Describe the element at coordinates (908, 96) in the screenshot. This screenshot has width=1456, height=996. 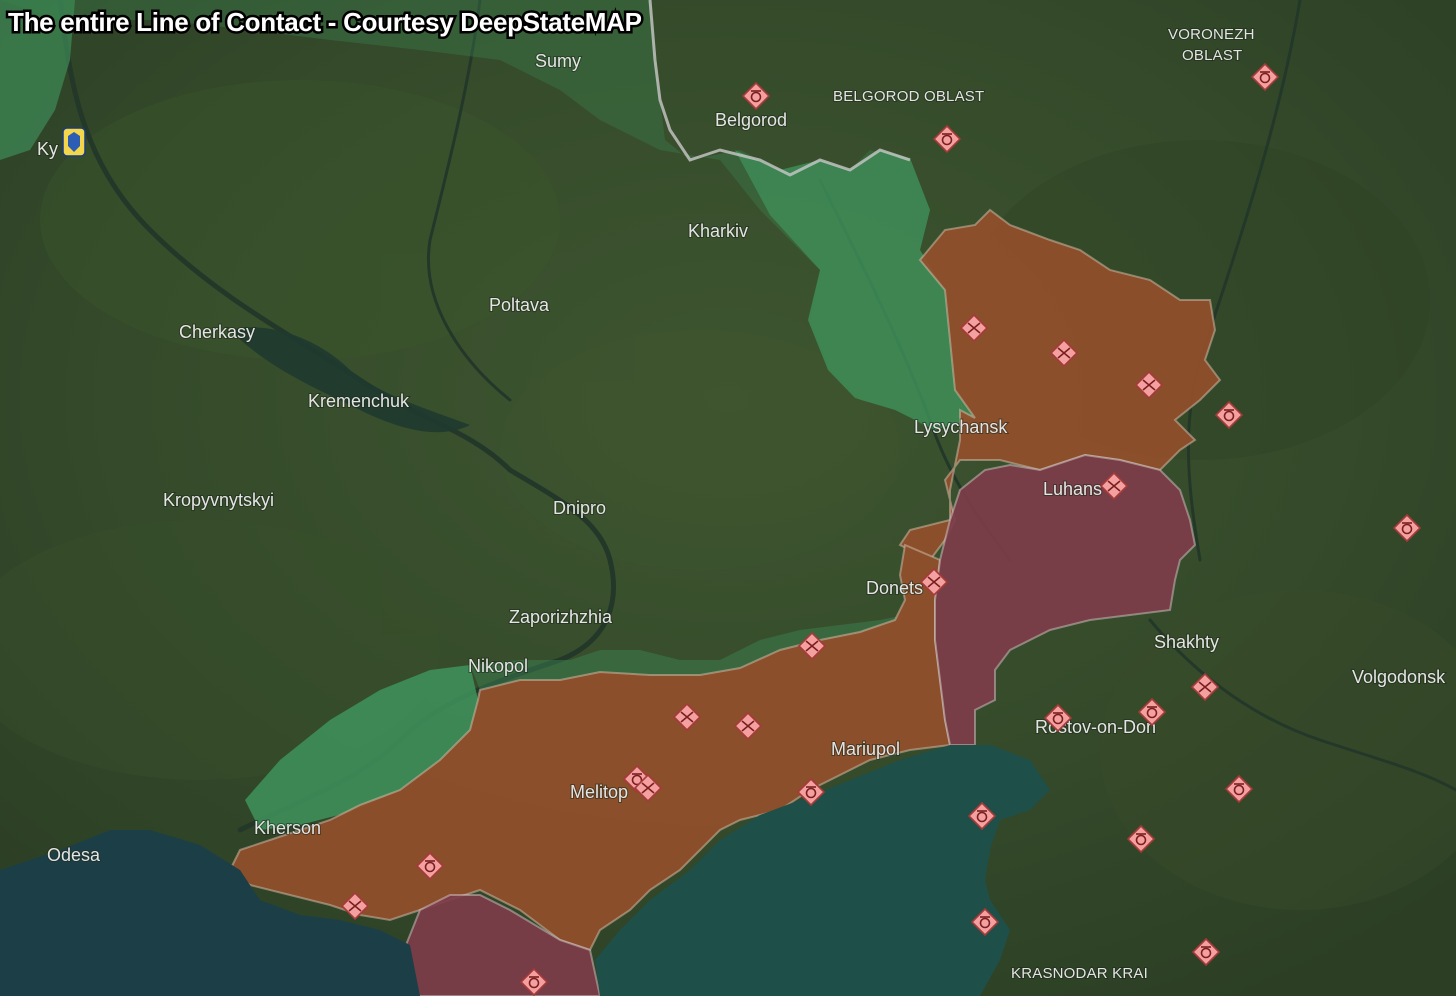
I see `region-label: BELGOROD OBLAST` at that location.